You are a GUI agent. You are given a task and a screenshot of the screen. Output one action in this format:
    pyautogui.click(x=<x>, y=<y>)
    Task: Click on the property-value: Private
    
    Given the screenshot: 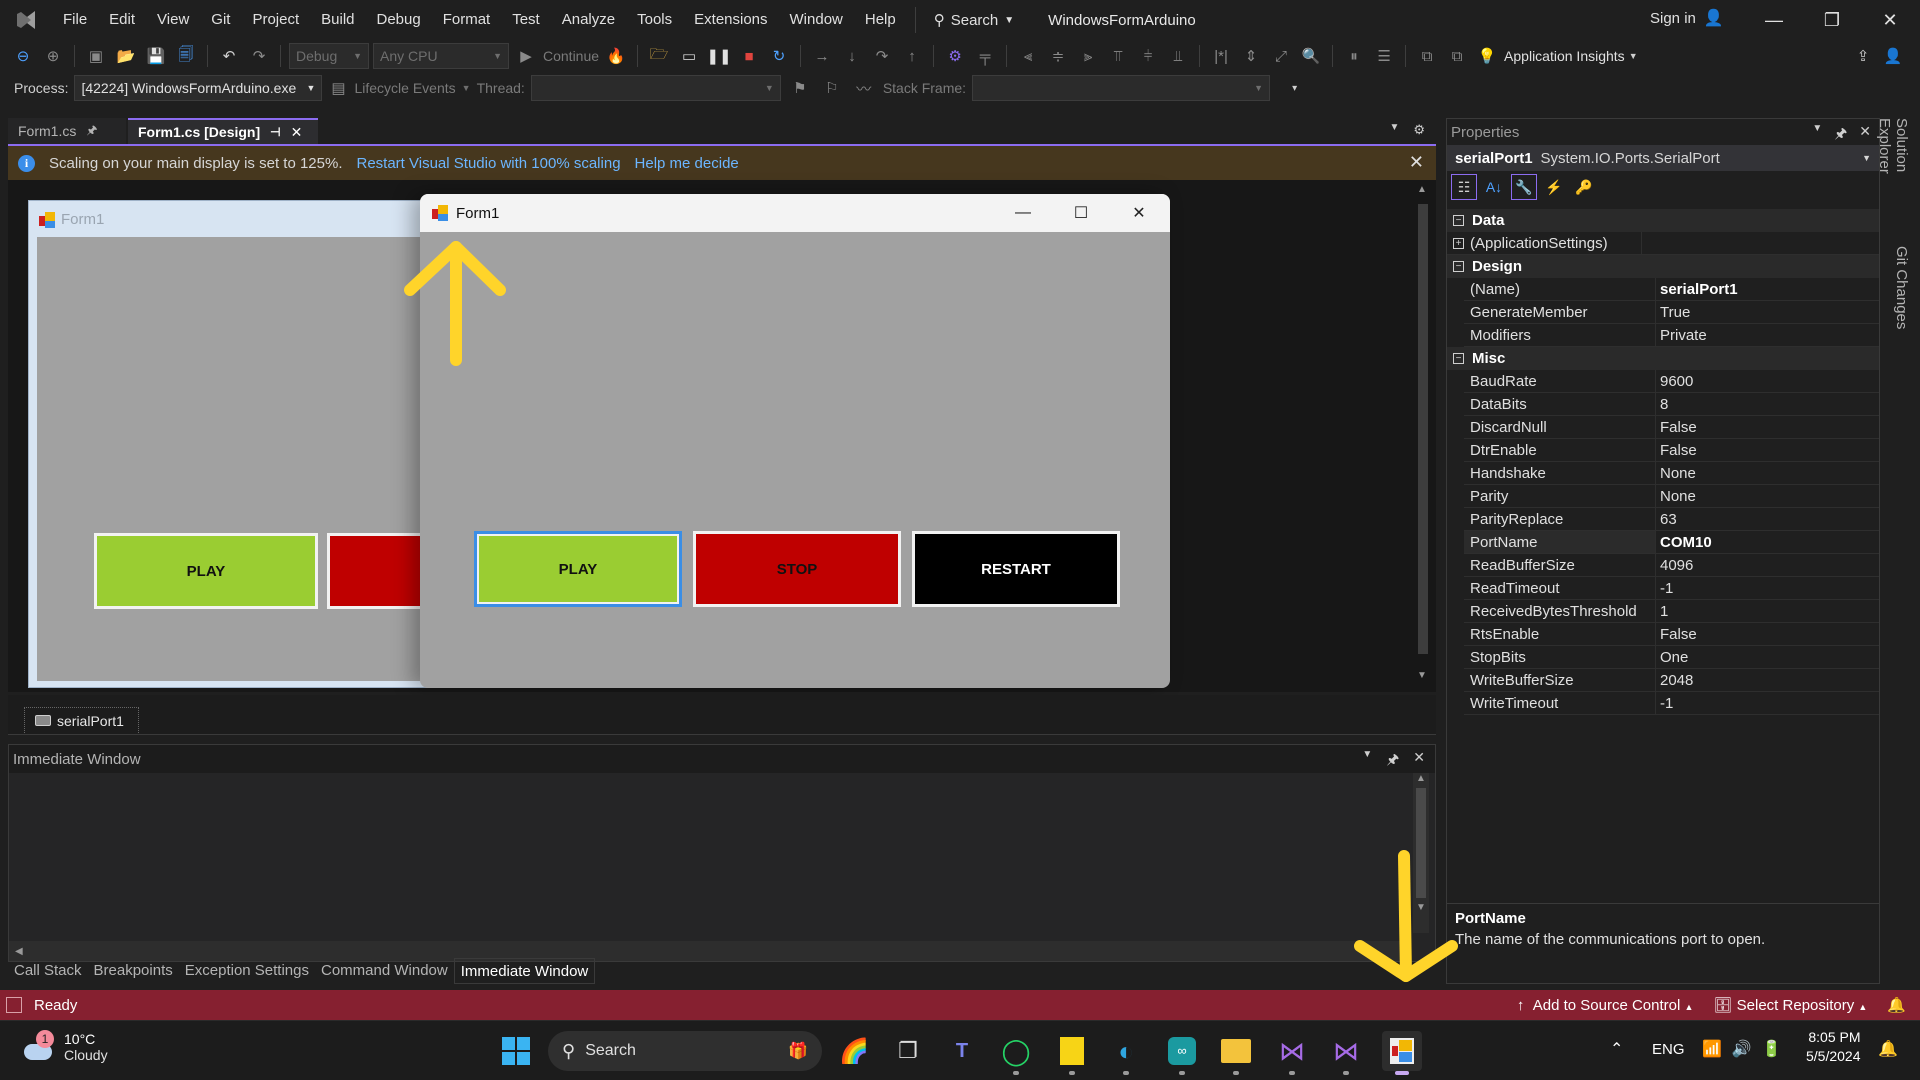 What is the action you would take?
    pyautogui.click(x=1767, y=335)
    